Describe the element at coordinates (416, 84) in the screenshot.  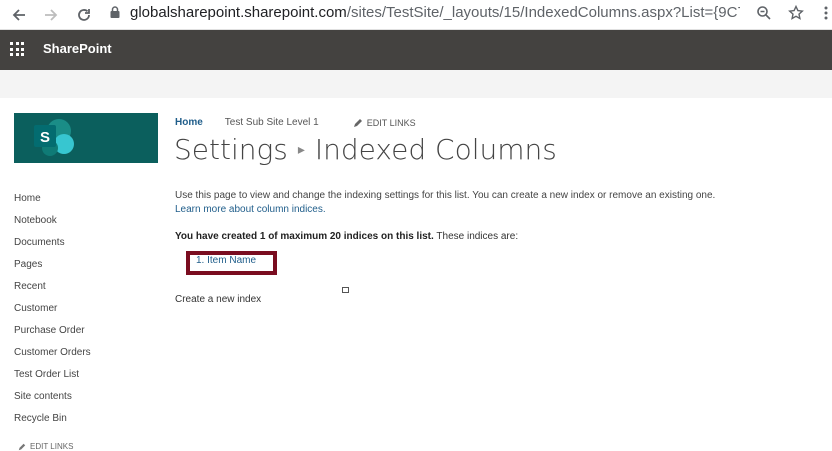
I see `ribbon-bar` at that location.